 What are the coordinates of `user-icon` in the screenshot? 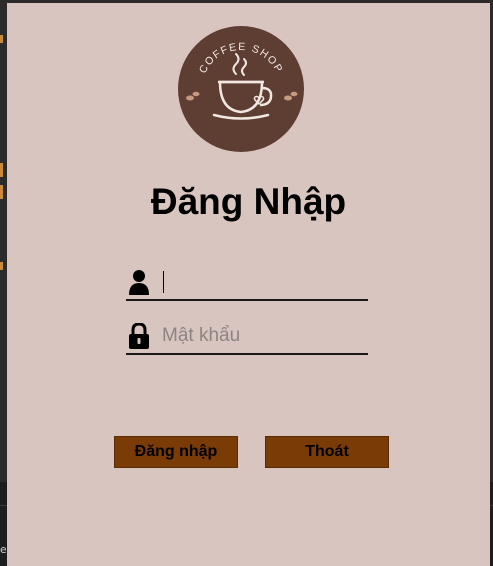 It's located at (139, 282).